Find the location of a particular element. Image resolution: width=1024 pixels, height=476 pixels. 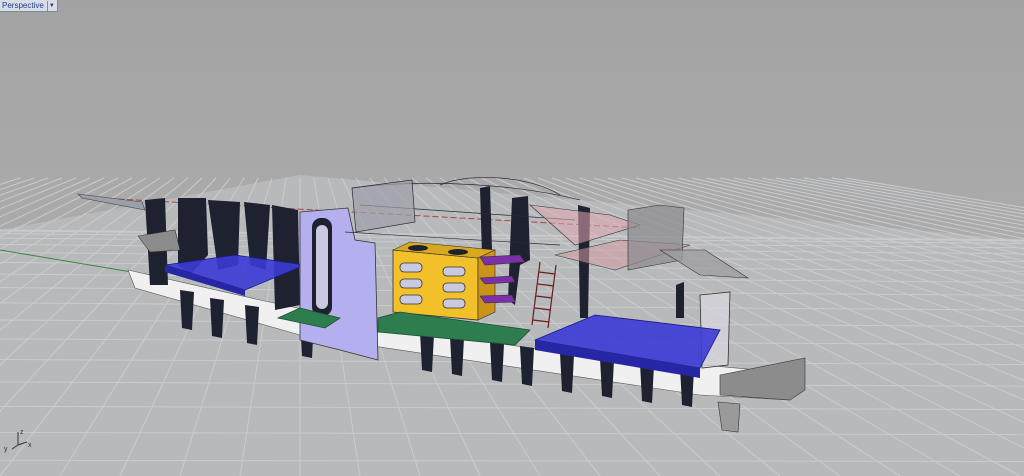

viewport-title: Perspective is located at coordinates (23, 5).